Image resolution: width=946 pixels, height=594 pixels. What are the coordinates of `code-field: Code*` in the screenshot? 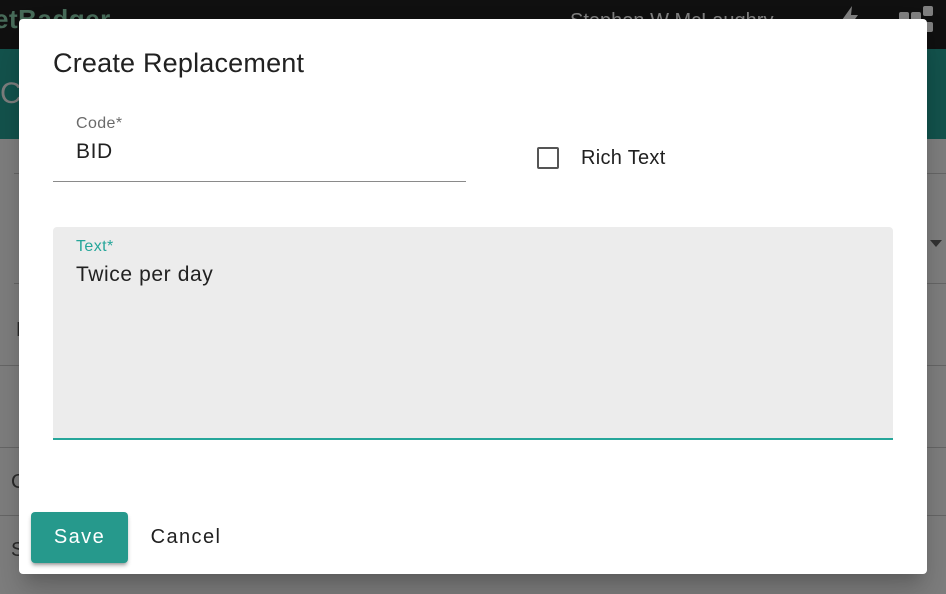 It's located at (259, 144).